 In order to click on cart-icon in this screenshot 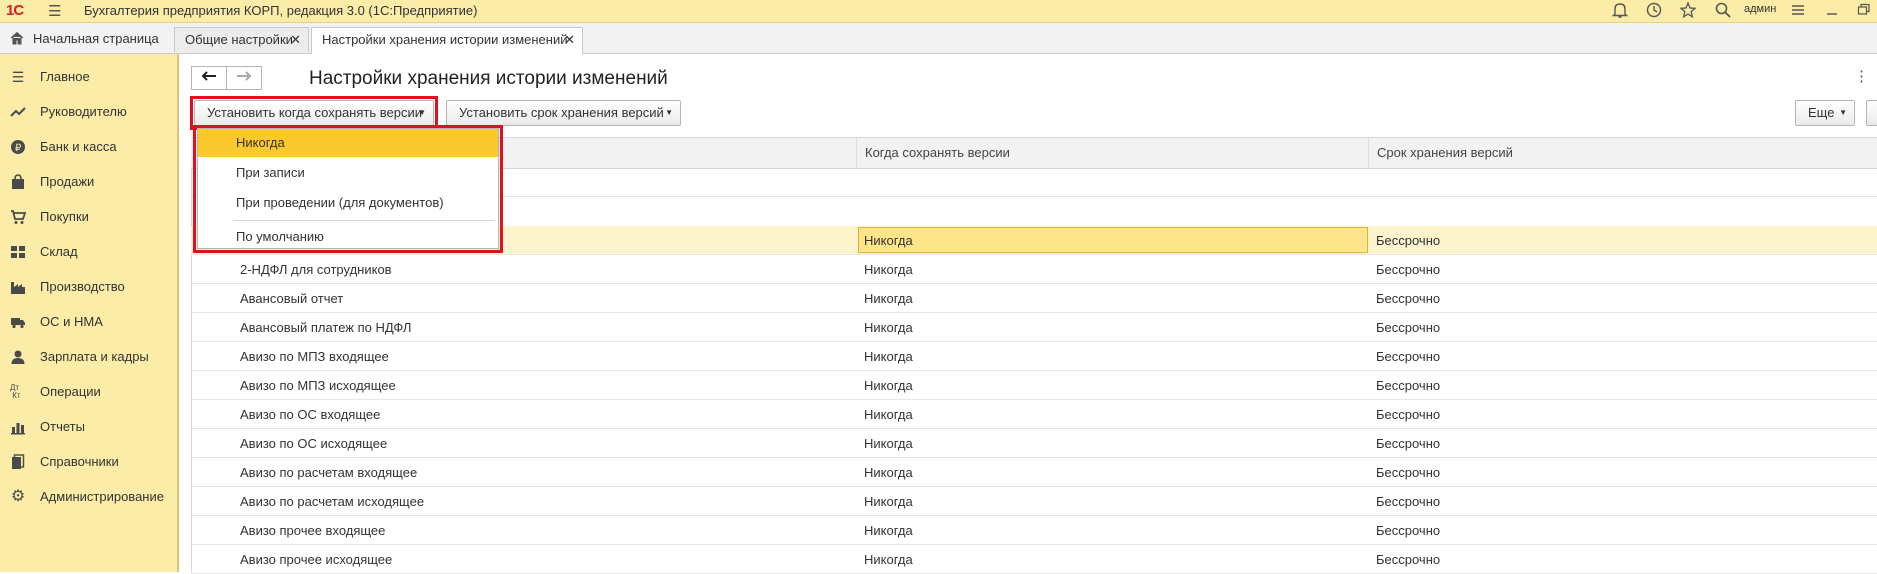, I will do `click(18, 217)`.